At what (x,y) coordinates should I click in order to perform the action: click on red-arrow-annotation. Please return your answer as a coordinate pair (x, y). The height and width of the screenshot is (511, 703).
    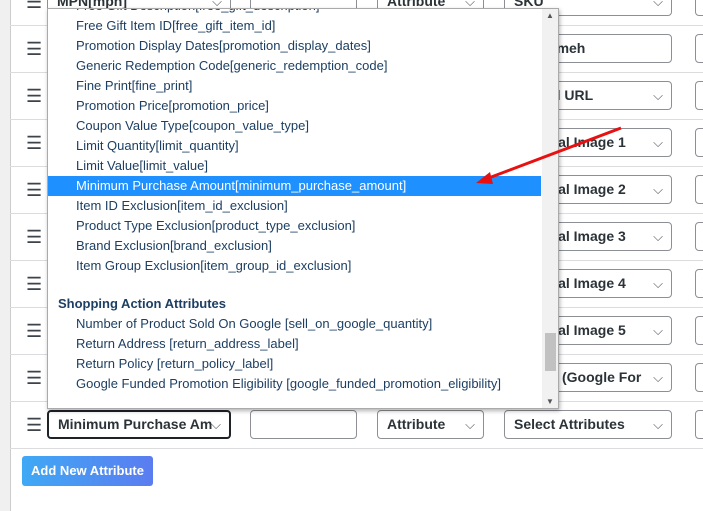
    Looking at the image, I should click on (549, 155).